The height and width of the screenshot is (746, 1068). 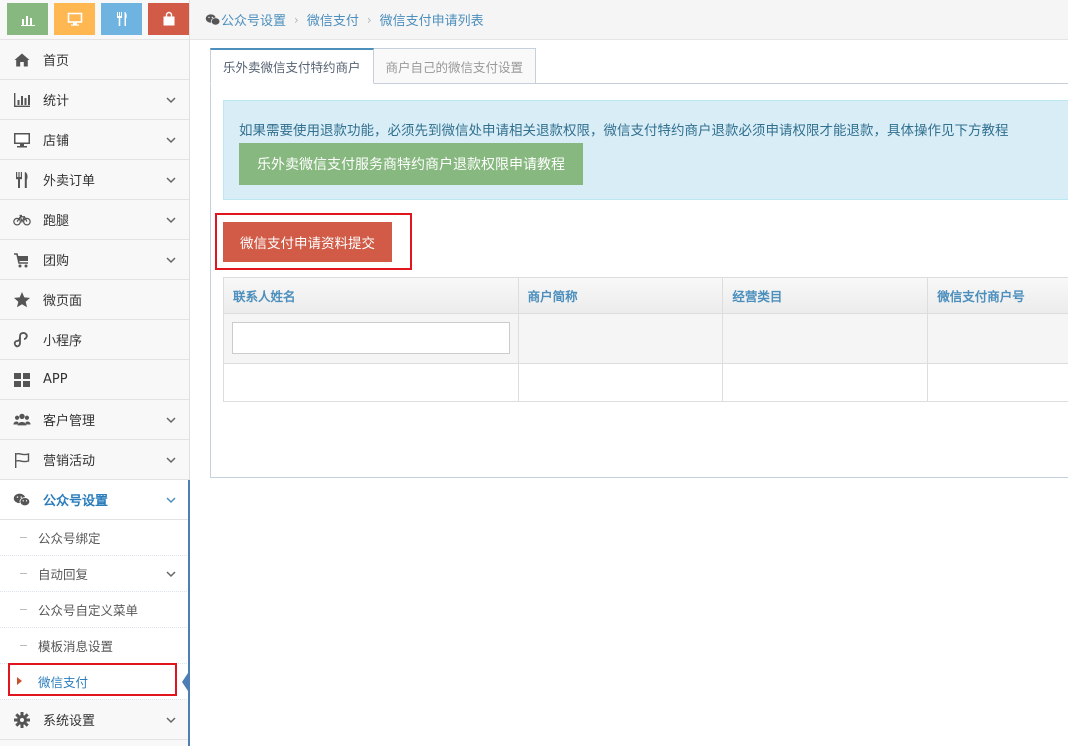 I want to click on sidebar-item-home: 首页, so click(x=94, y=60).